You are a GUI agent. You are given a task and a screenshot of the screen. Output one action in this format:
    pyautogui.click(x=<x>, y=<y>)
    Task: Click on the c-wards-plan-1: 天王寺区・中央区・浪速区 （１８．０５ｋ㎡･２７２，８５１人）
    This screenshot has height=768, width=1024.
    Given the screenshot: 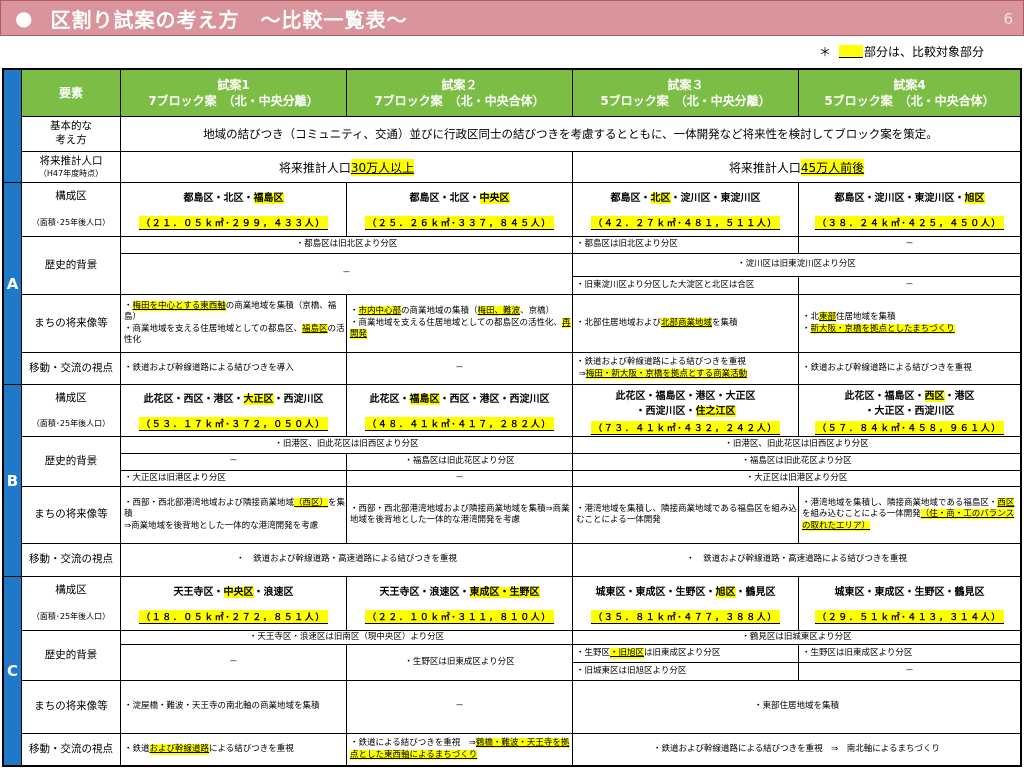 What is the action you would take?
    pyautogui.click(x=233, y=603)
    